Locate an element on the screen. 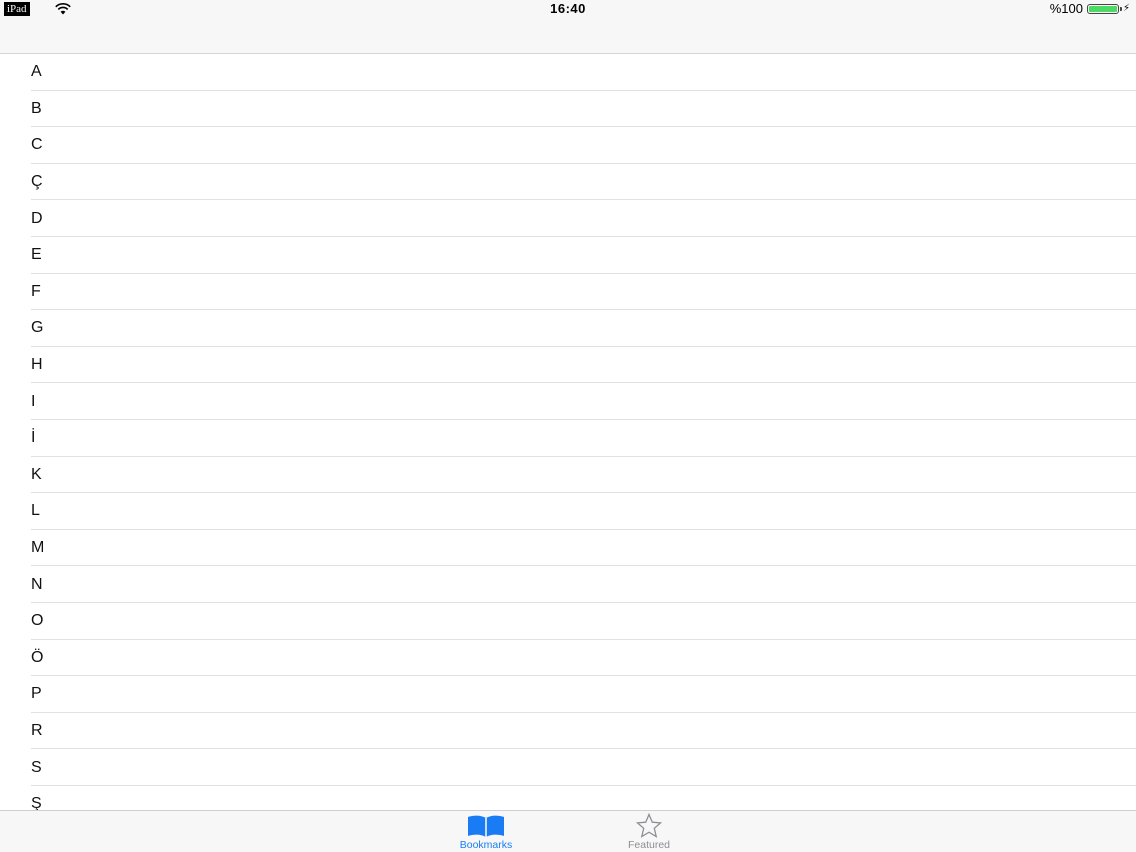 This screenshot has width=1136, height=852. list-item: G is located at coordinates (568, 328).